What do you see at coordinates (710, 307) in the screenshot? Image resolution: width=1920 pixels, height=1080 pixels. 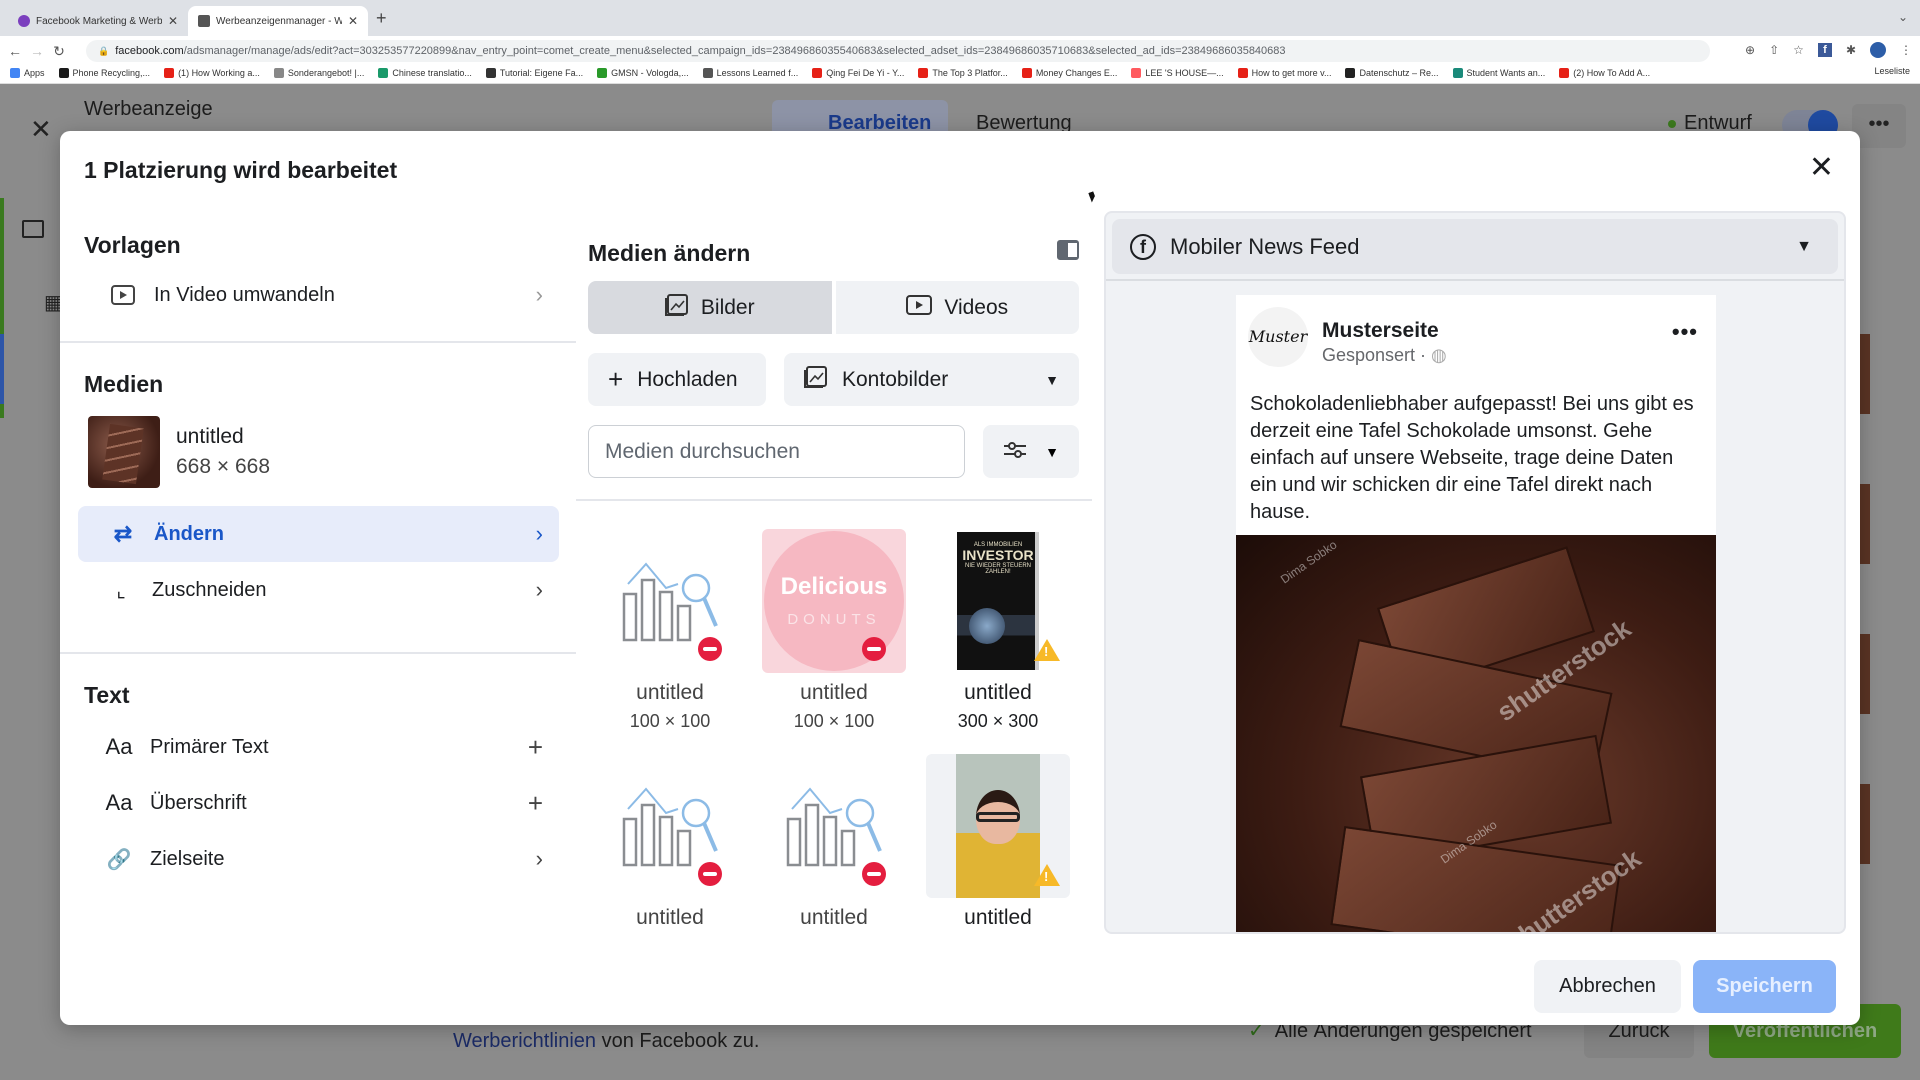 I see `tab-images: Bilder` at bounding box center [710, 307].